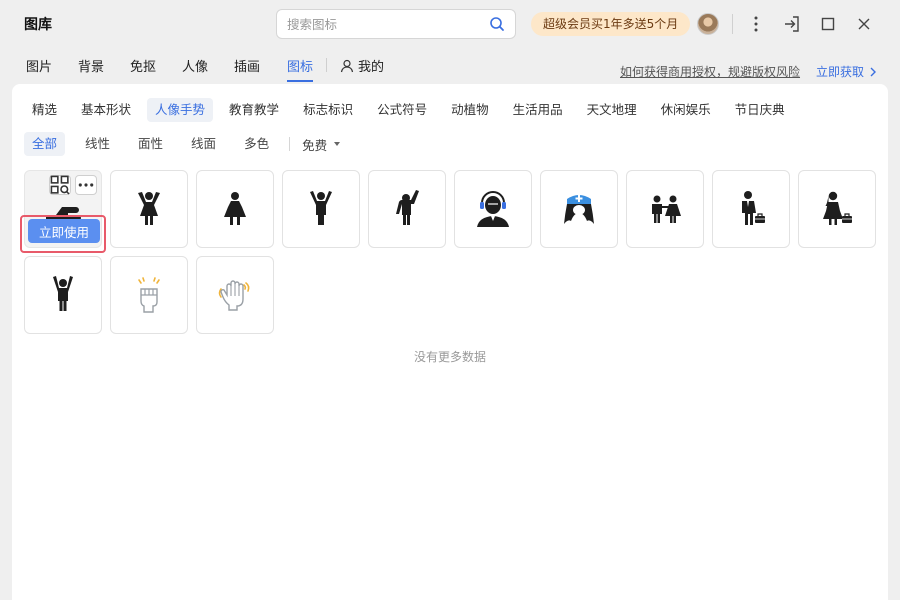  Describe the element at coordinates (254, 110) in the screenshot. I see `category-education: 教育教学` at that location.